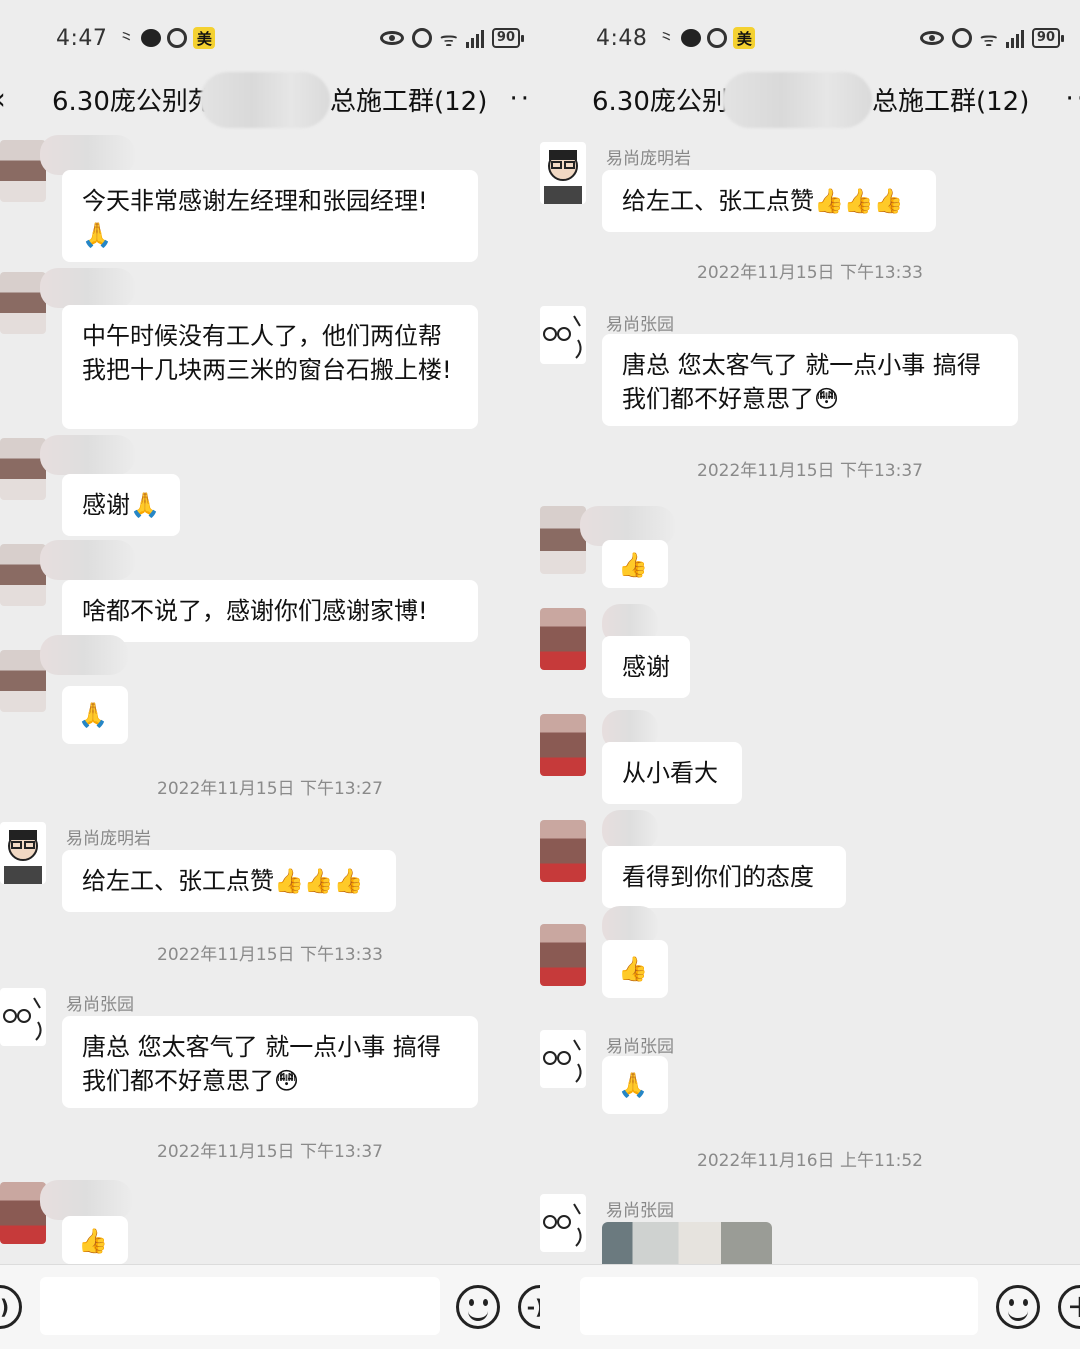 Image resolution: width=1080 pixels, height=1349 pixels. I want to click on message-bubble: 中午时候没有工人了，他们两位帮我把十几块两三米的窗台石搬上楼!, so click(270, 367).